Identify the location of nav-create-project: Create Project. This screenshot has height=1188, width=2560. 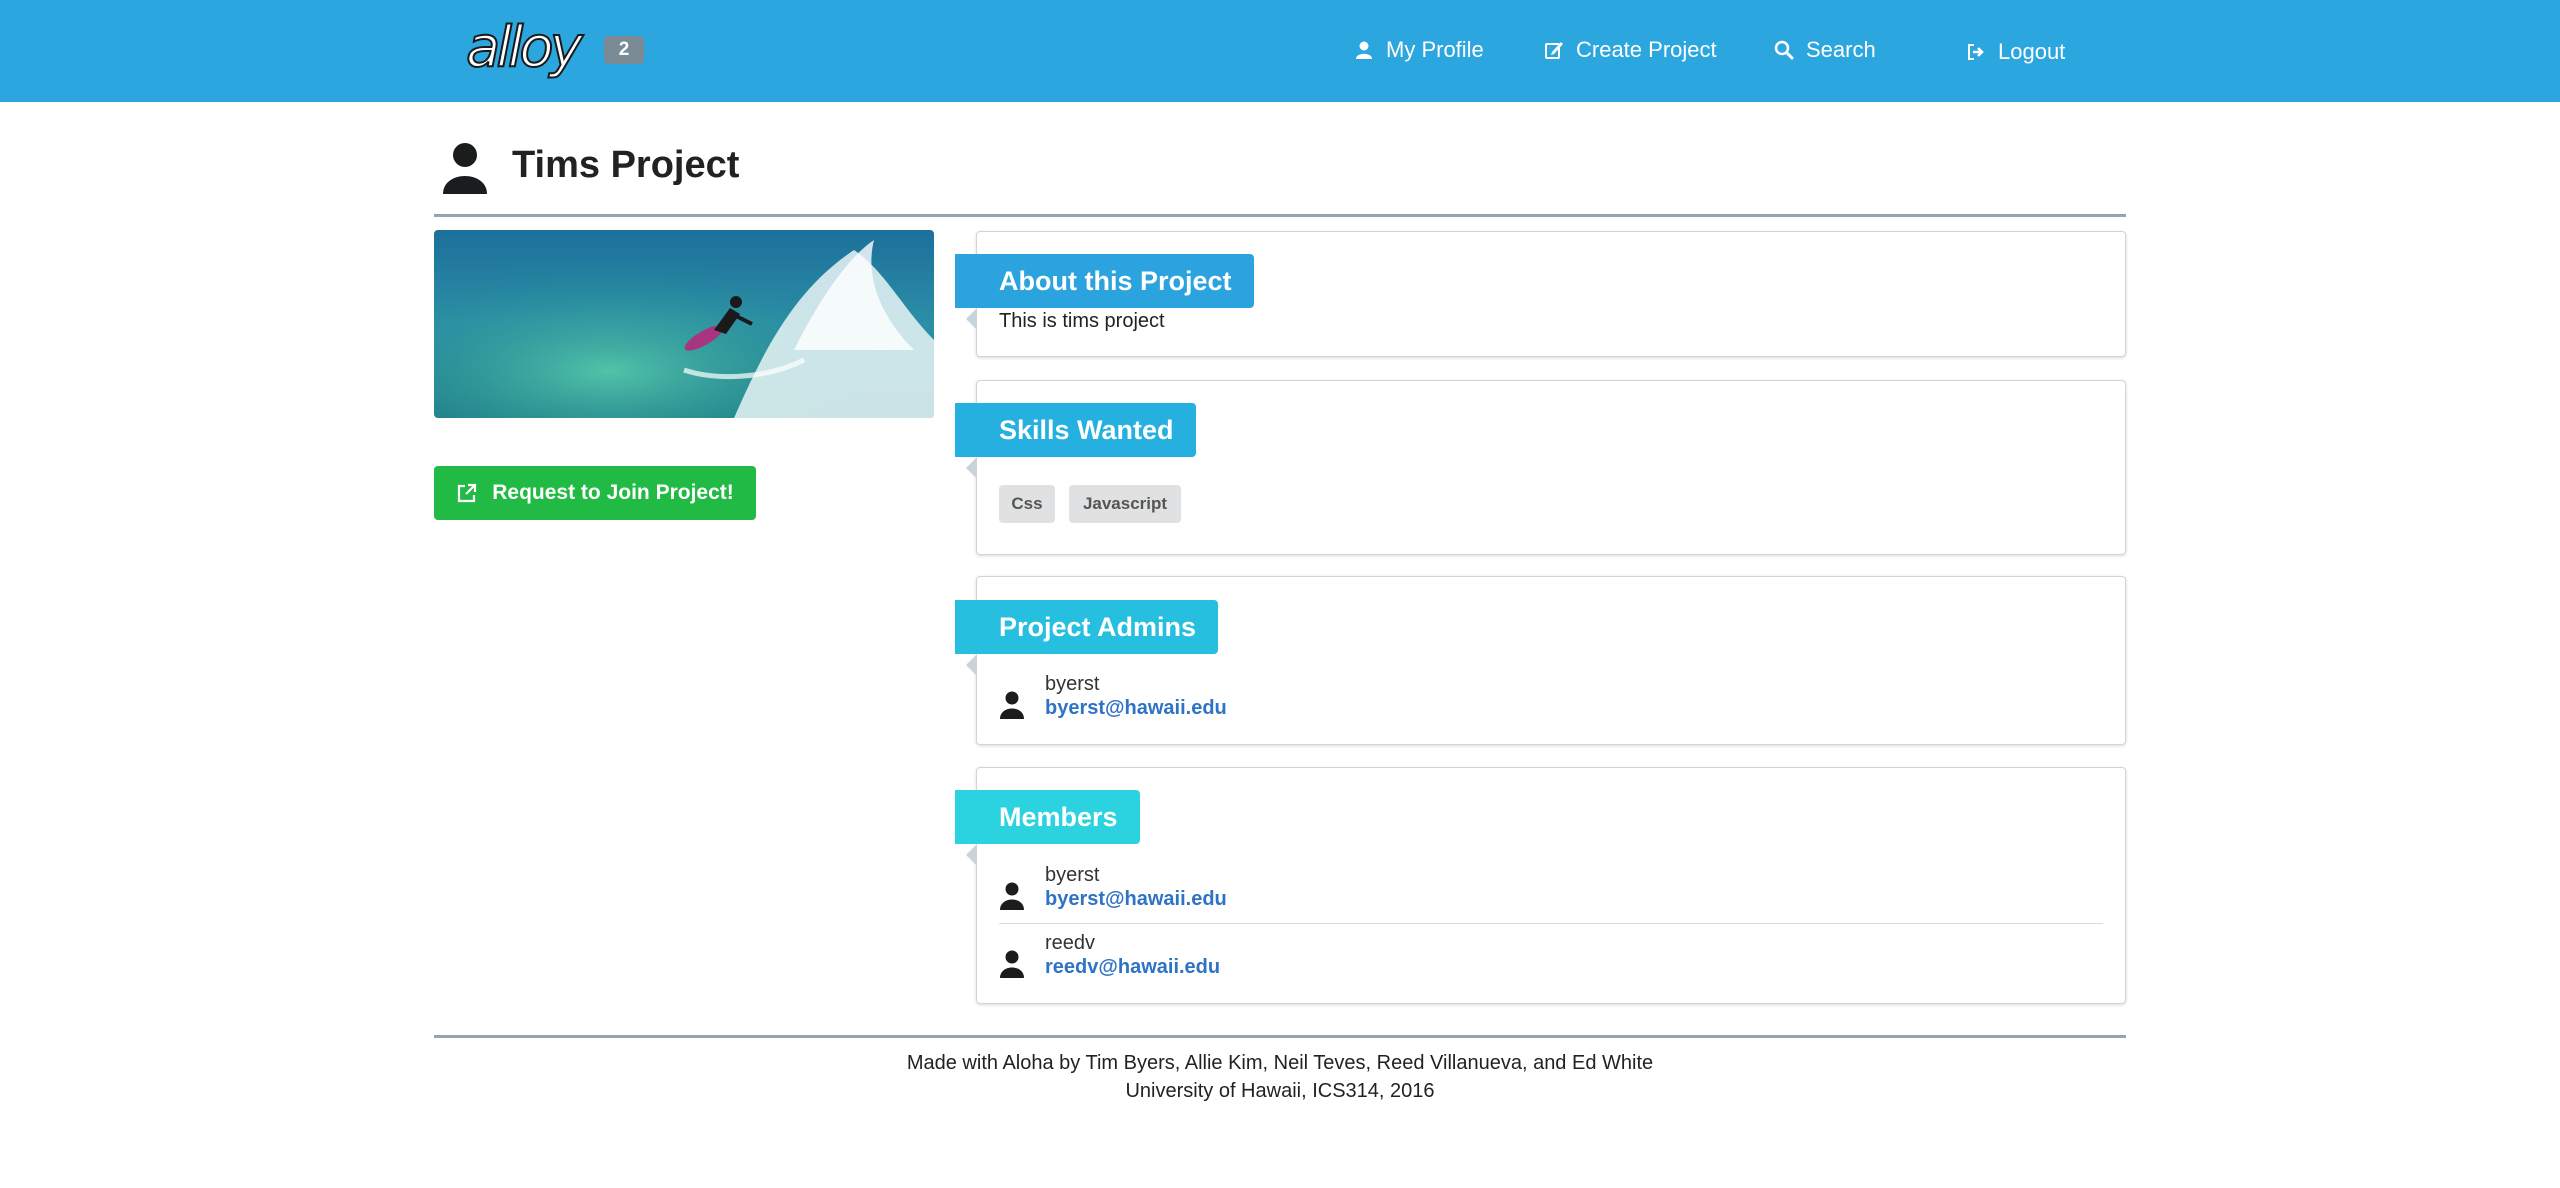
(1630, 50).